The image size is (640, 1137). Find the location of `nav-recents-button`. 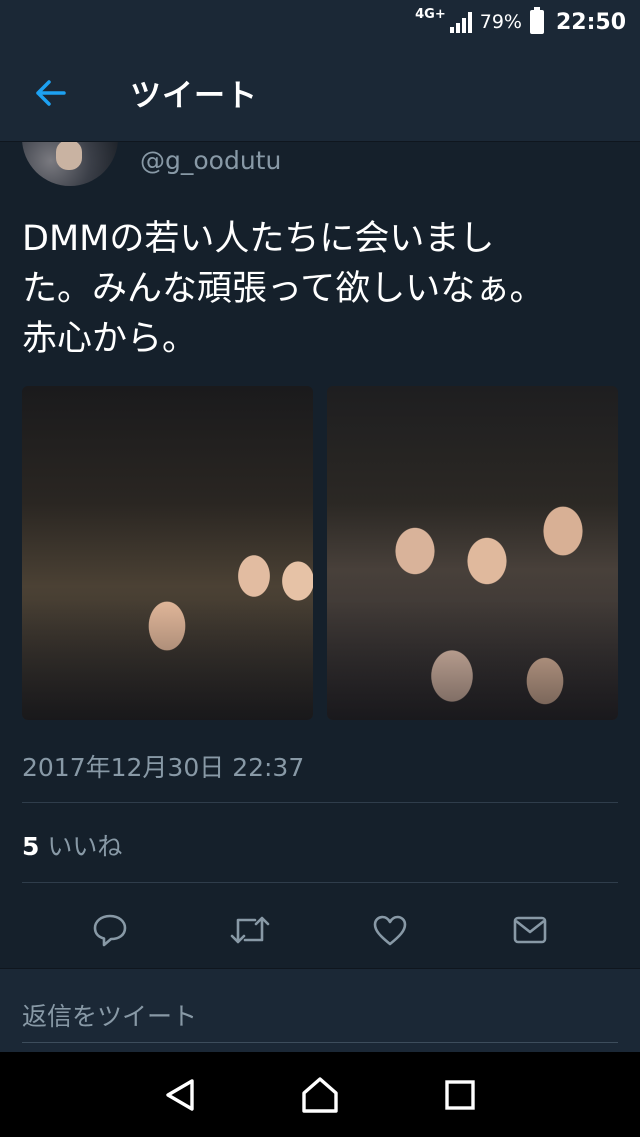

nav-recents-button is located at coordinates (460, 1095).